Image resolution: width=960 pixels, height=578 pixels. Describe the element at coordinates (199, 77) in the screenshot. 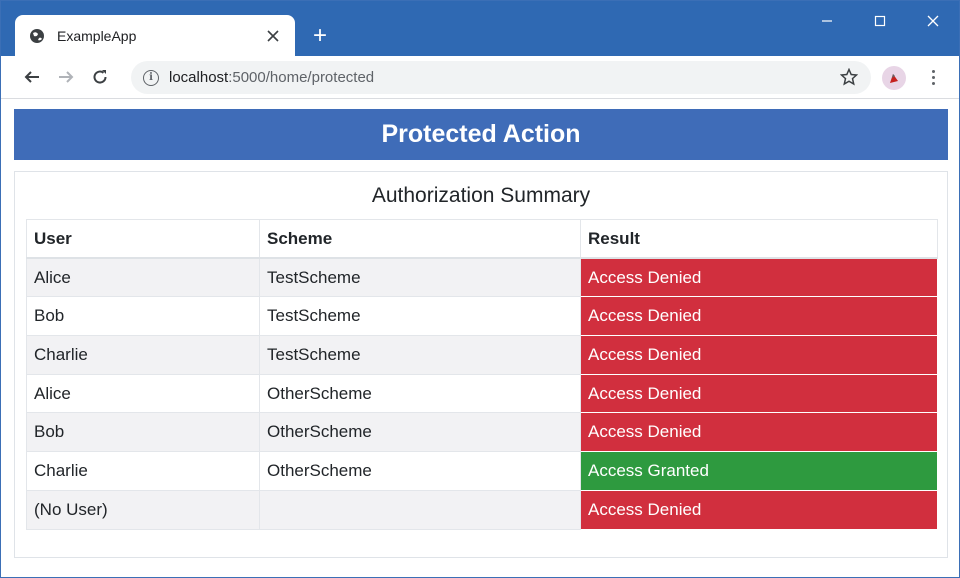

I see `url-host: localhost` at that location.